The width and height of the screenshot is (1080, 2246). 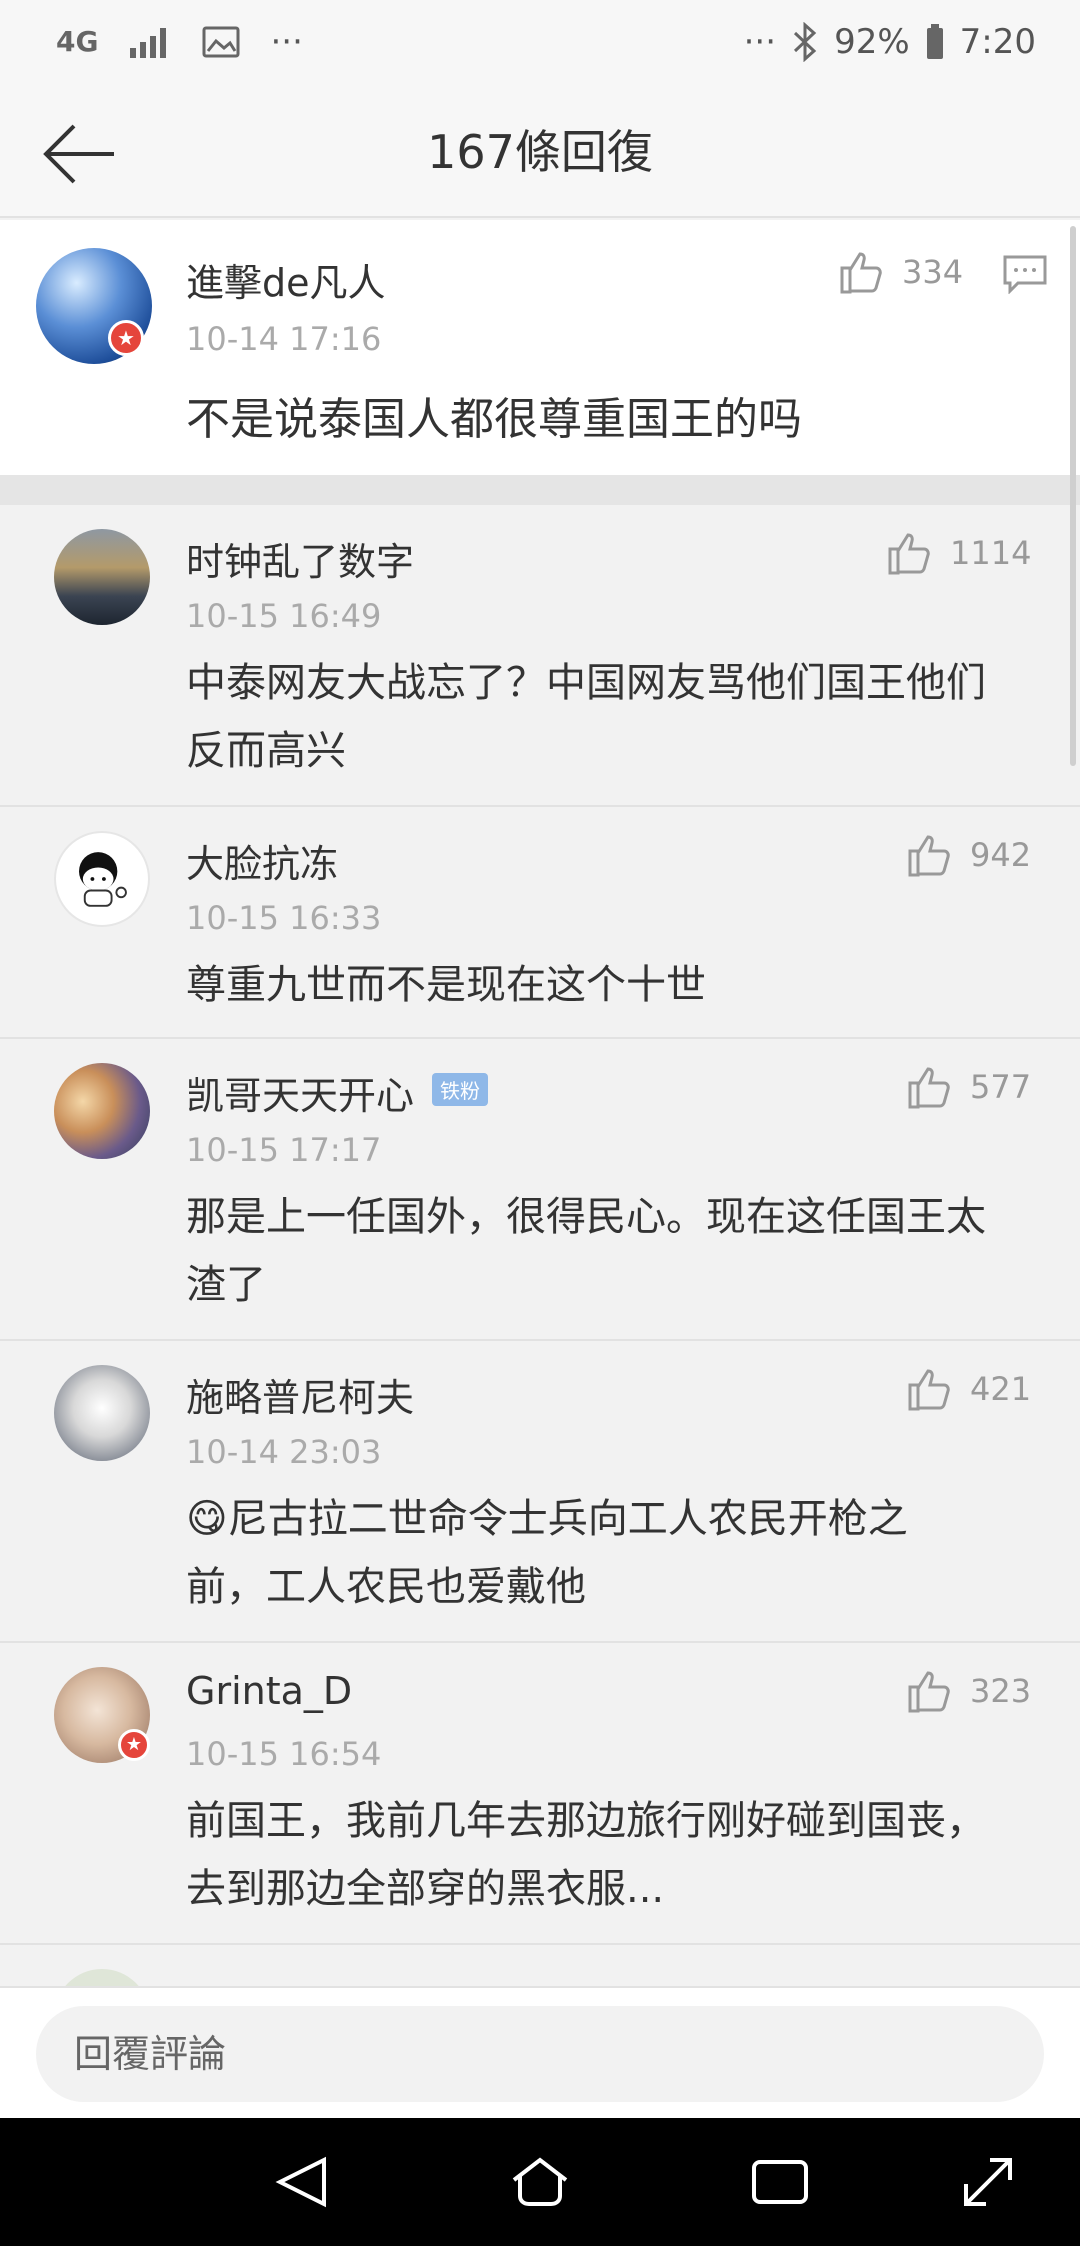 What do you see at coordinates (988, 2182) in the screenshot?
I see `nav-expand-icon` at bounding box center [988, 2182].